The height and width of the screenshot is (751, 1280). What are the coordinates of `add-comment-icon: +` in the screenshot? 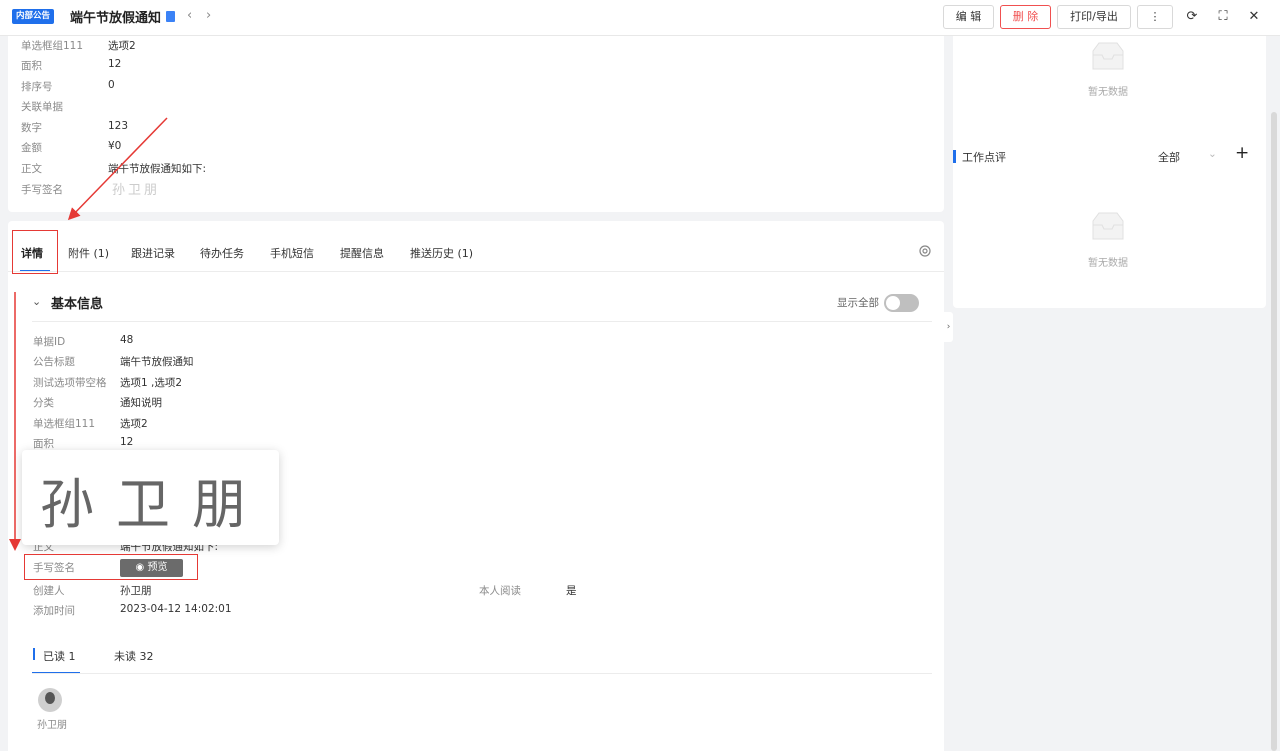 It's located at (1242, 153).